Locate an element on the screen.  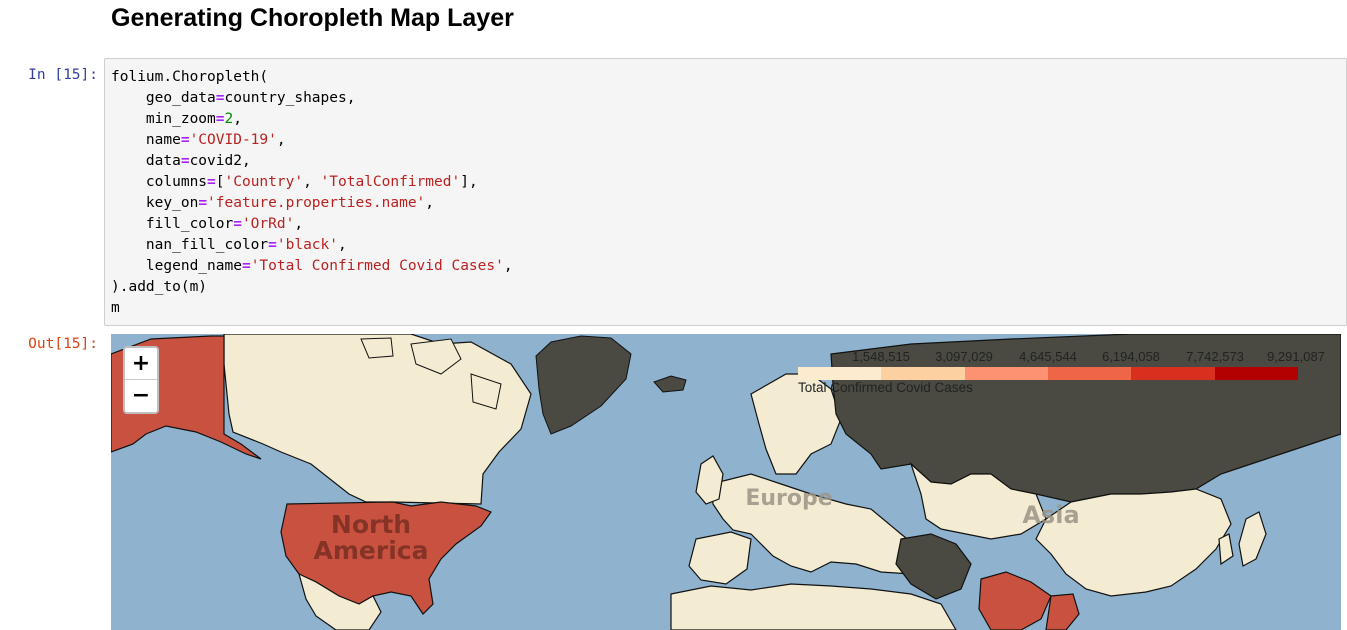
legend-tick-label: 1,548,515 is located at coordinates (881, 356).